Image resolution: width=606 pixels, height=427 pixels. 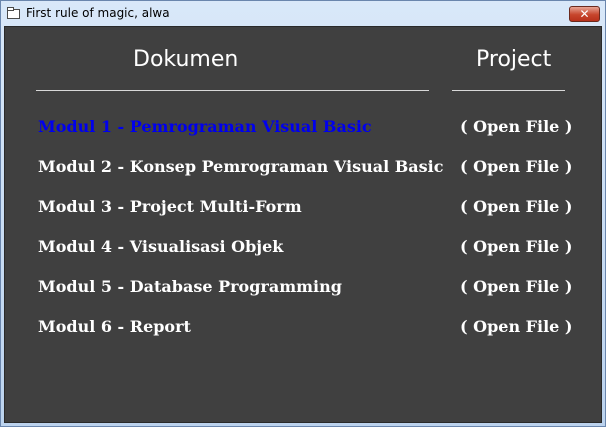 I want to click on module-link-4: Modul 4 - Visualisasi Objek, so click(x=160, y=246).